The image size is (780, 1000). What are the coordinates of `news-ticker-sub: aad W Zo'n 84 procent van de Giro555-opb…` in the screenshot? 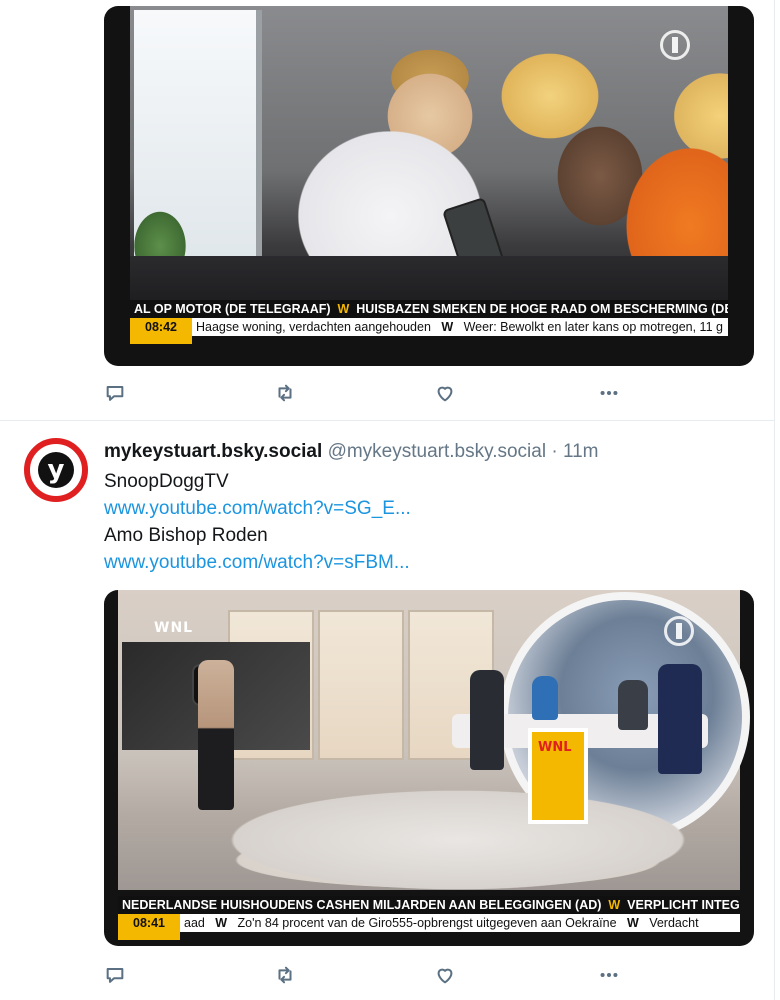 It's located at (460, 923).